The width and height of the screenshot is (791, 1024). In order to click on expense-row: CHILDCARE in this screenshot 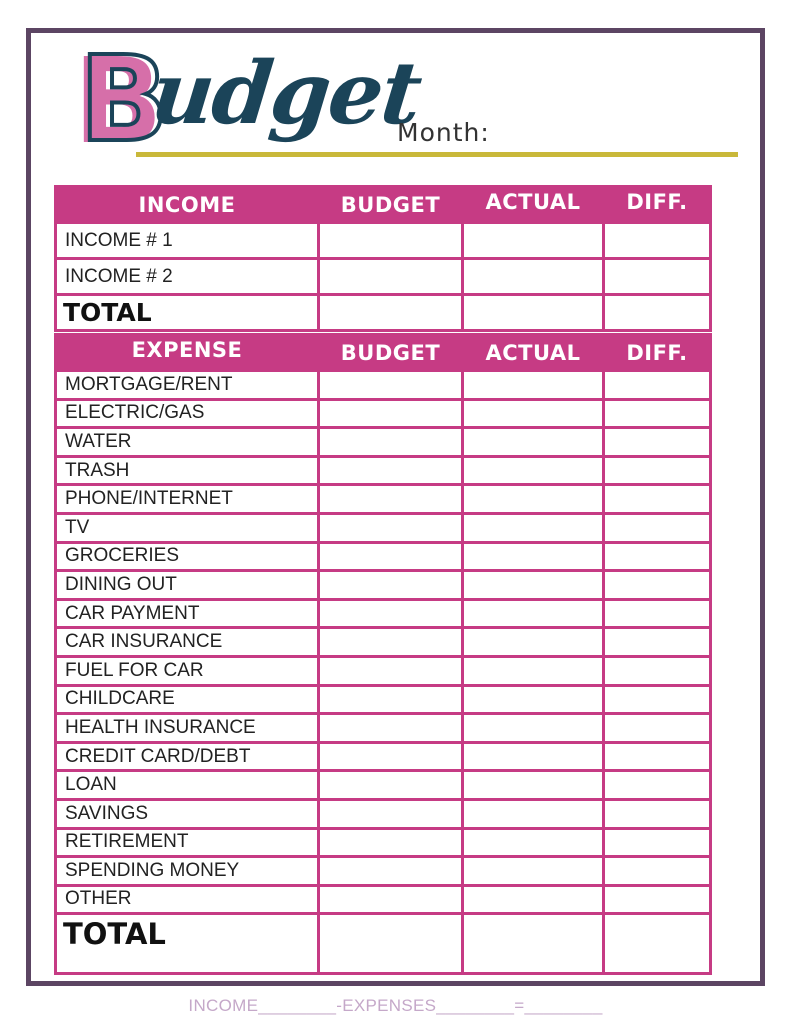, I will do `click(383, 699)`.